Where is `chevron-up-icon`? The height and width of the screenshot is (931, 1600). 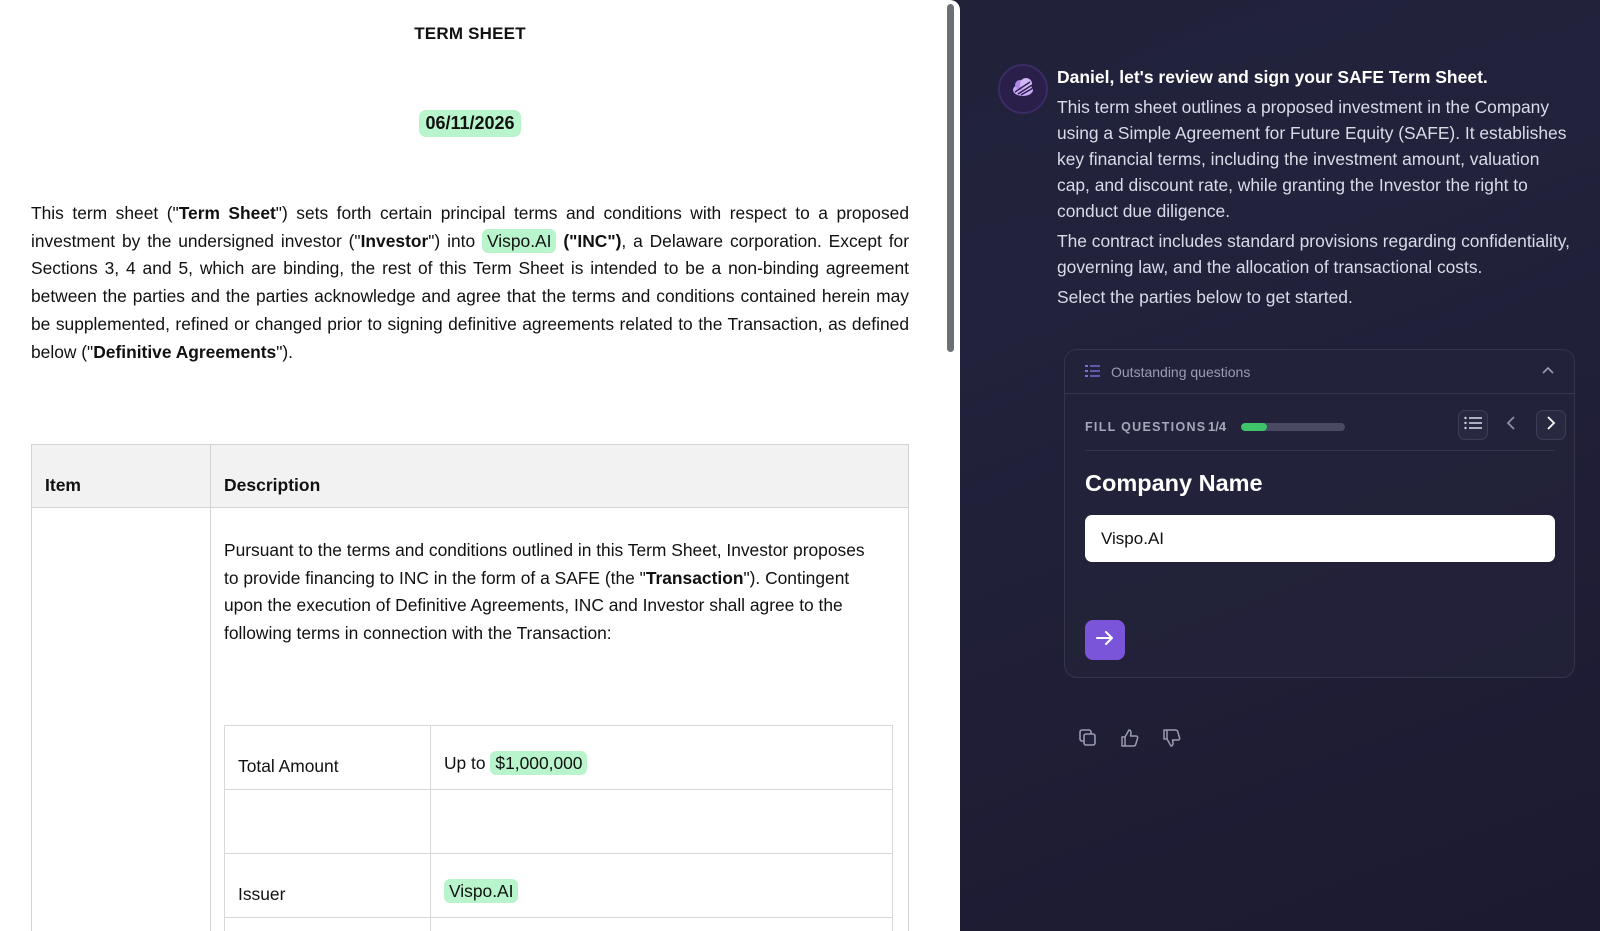 chevron-up-icon is located at coordinates (1548, 373).